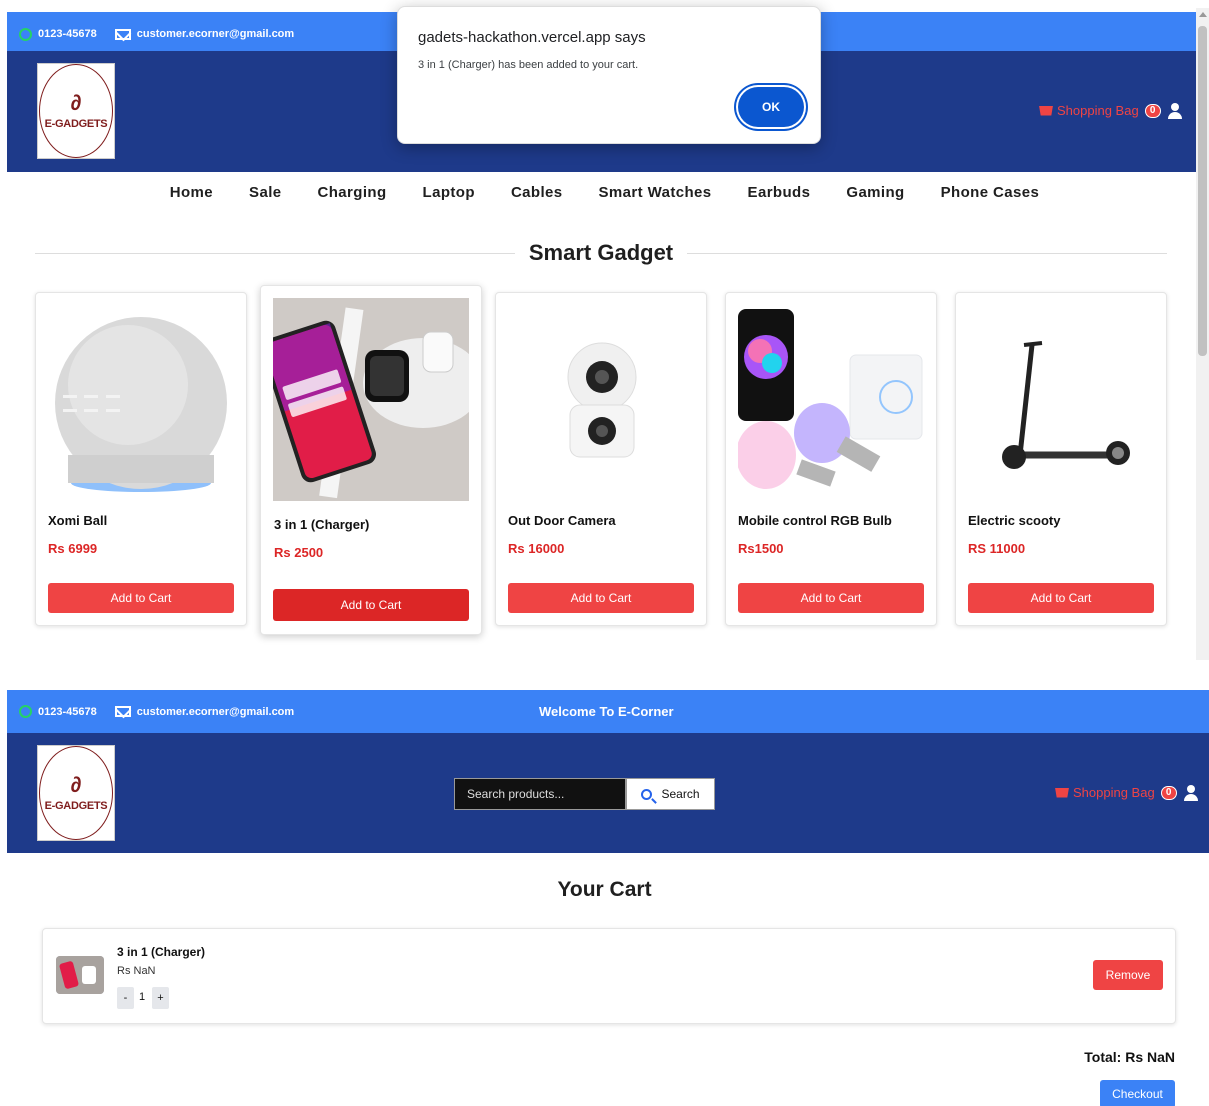 The height and width of the screenshot is (1106, 1209). Describe the element at coordinates (779, 192) in the screenshot. I see `nav-earbuds: Earbuds` at that location.